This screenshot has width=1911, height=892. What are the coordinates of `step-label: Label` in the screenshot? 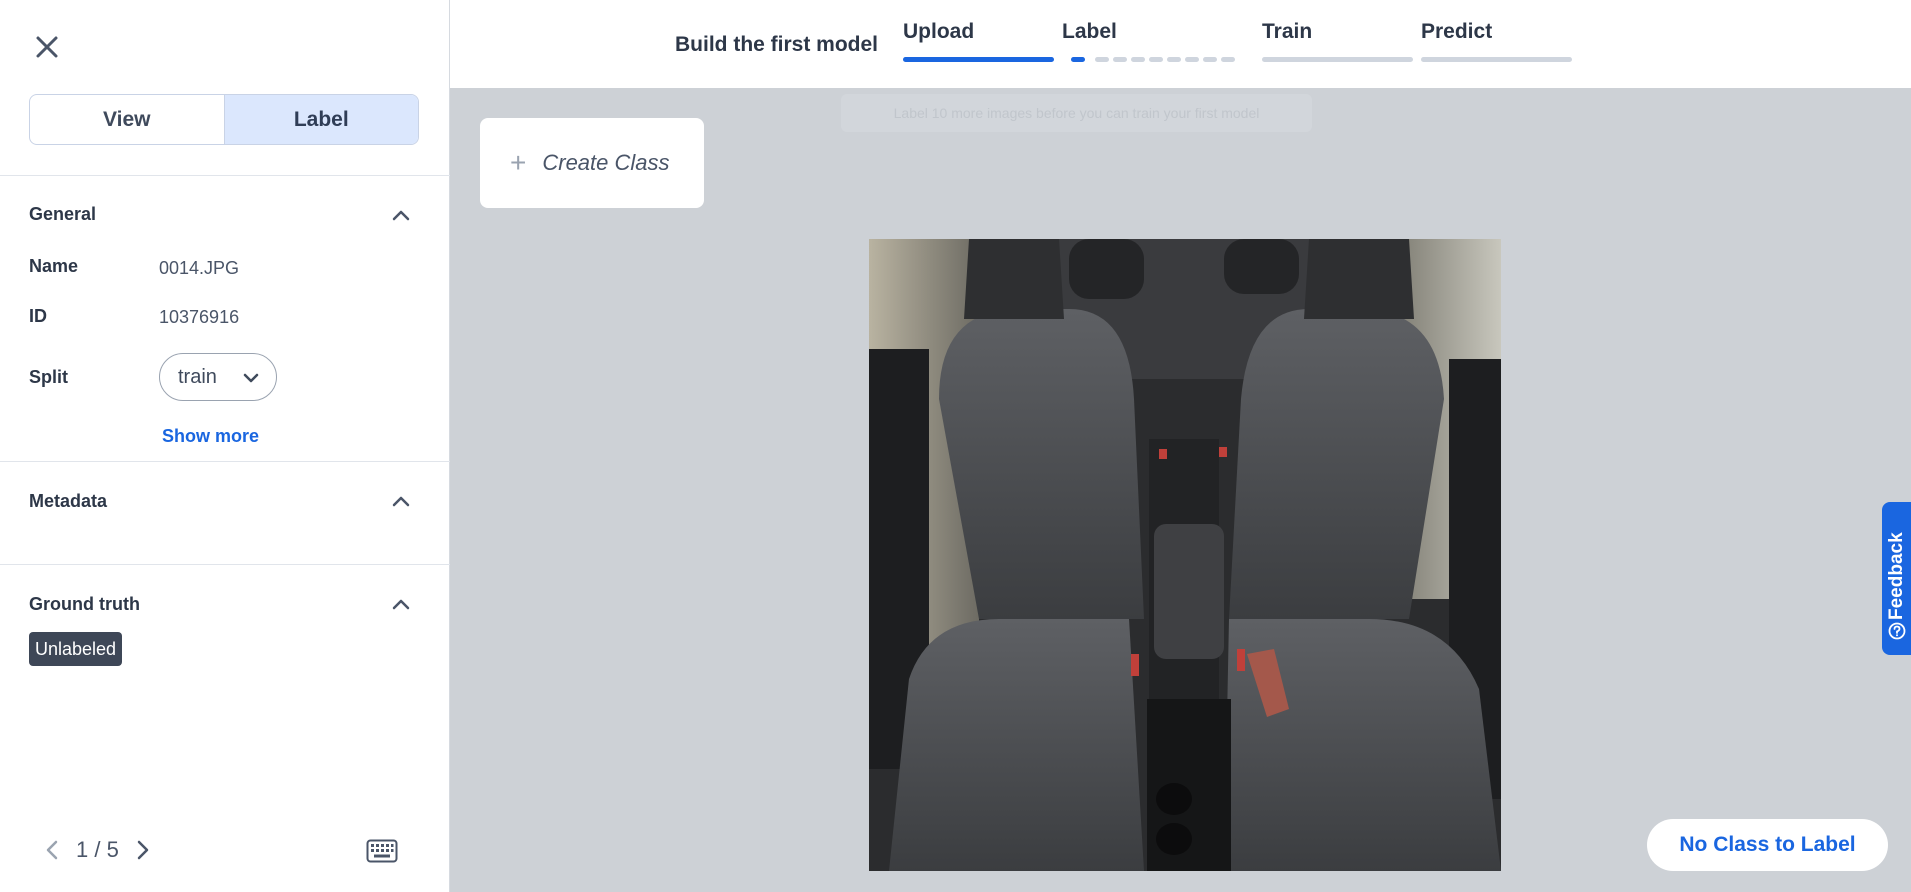 It's located at (1089, 32).